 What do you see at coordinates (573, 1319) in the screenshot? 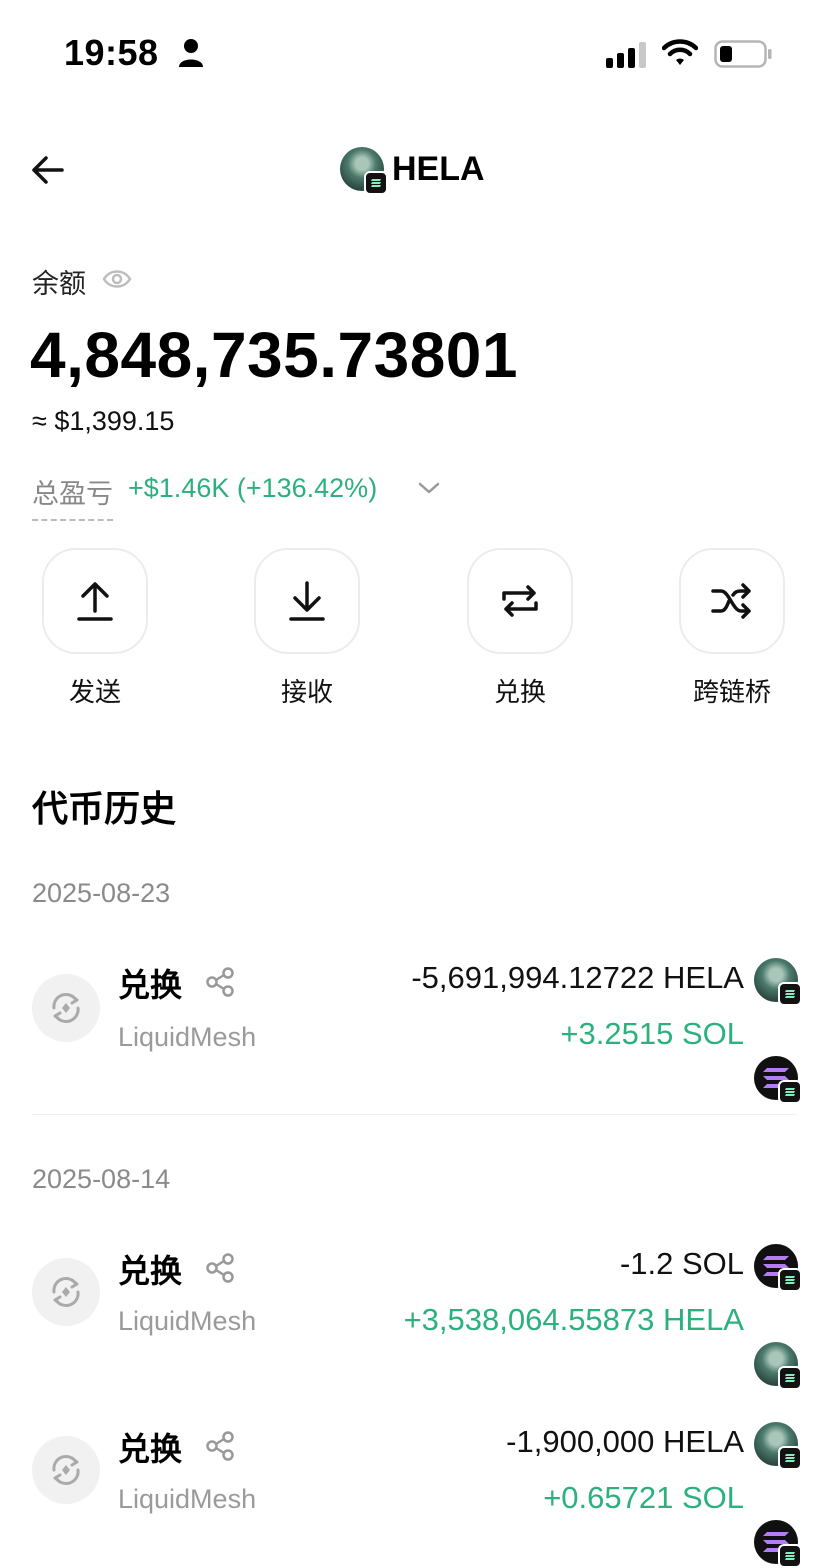
I see `amount-in: +3,538,064.55873 HELA` at bounding box center [573, 1319].